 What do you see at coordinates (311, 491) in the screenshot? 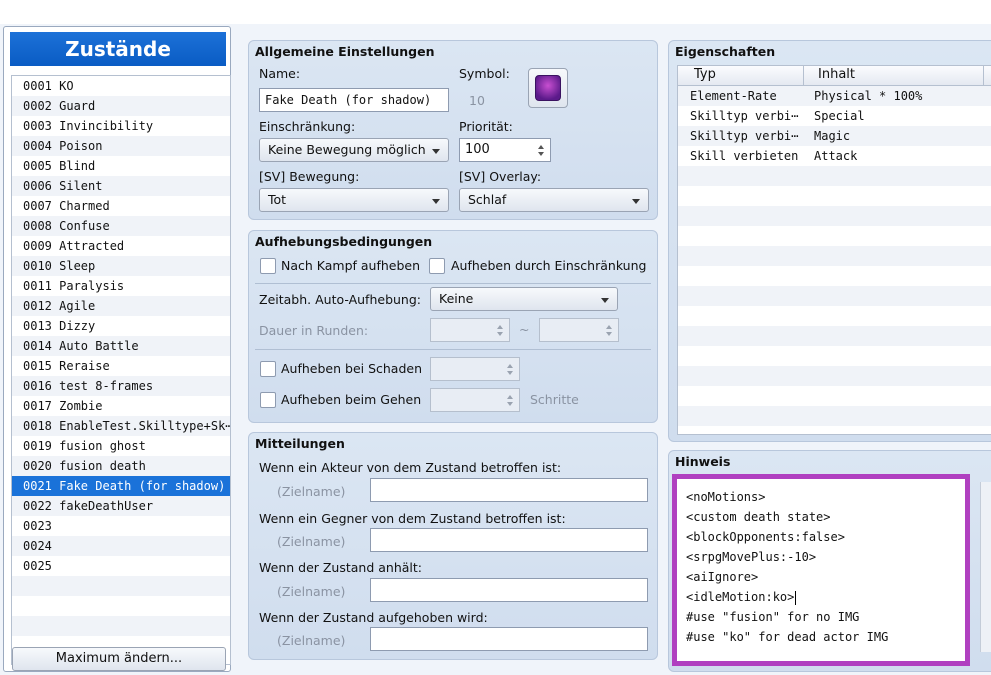
I see `actor-target-name-label: (Zielname)` at bounding box center [311, 491].